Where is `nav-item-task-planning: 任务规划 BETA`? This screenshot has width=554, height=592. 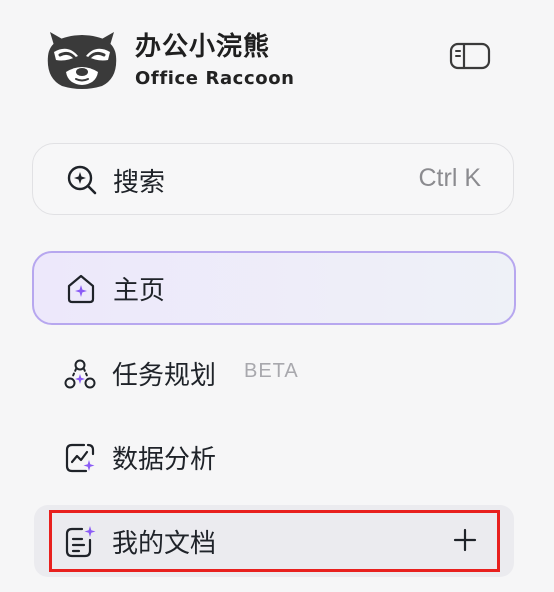
nav-item-task-planning: 任务规划 BETA is located at coordinates (274, 373).